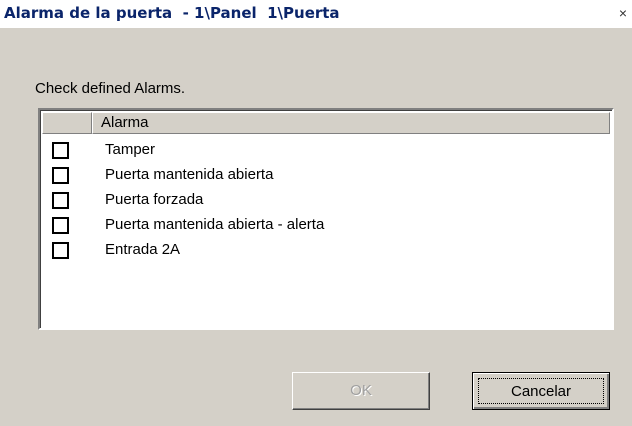 Image resolution: width=632 pixels, height=426 pixels. What do you see at coordinates (67, 123) in the screenshot?
I see `column-header-check` at bounding box center [67, 123].